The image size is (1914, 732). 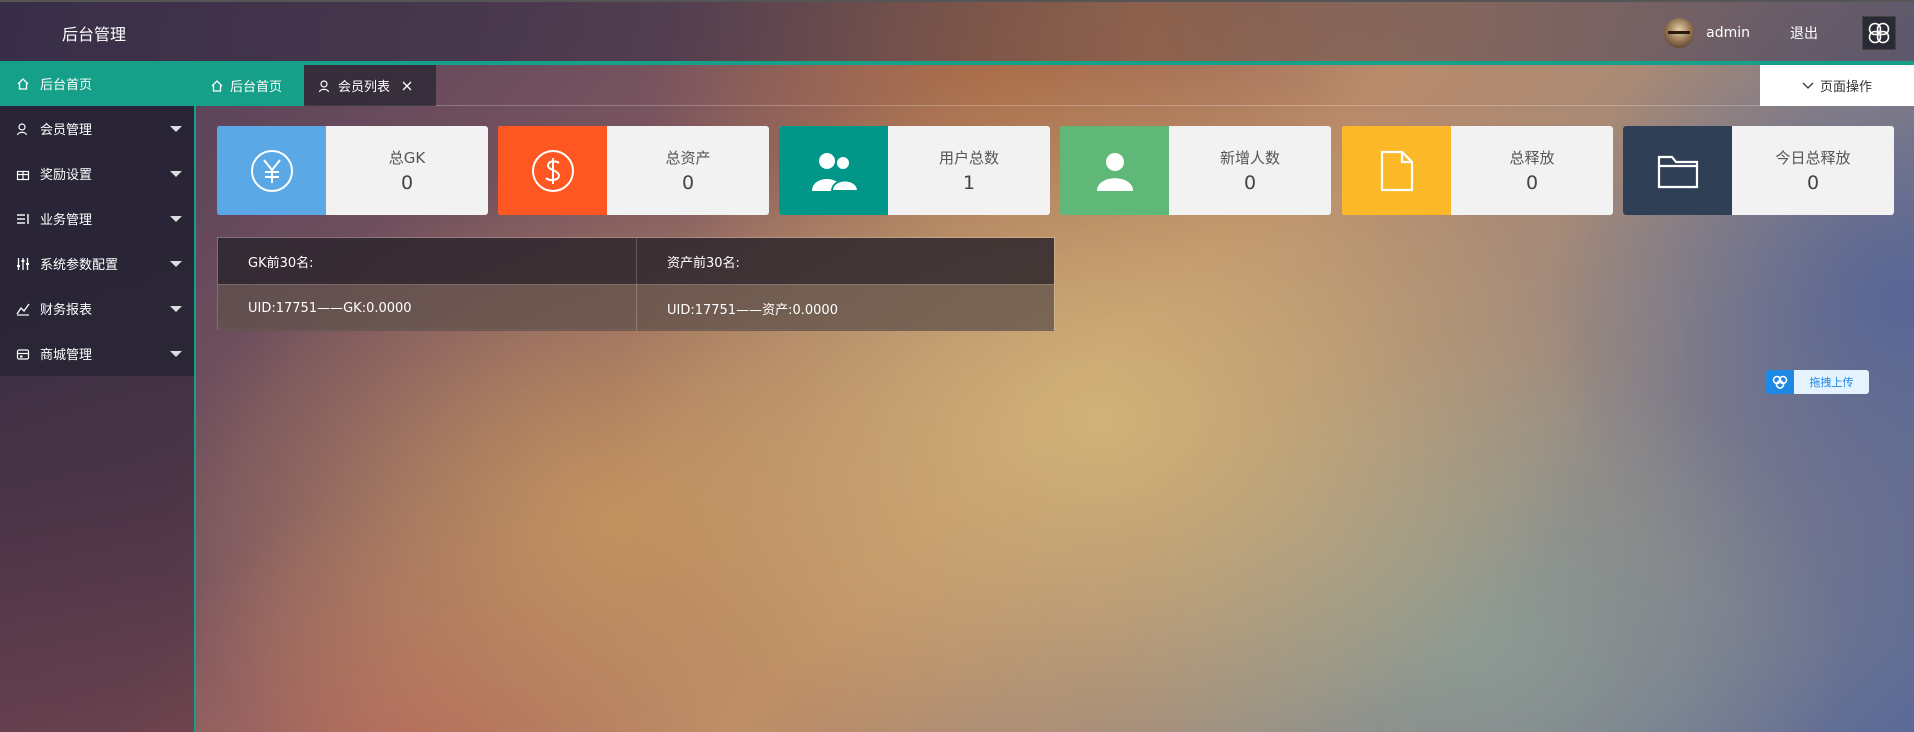 I want to click on stat-label: 新增人数, so click(x=1249, y=158).